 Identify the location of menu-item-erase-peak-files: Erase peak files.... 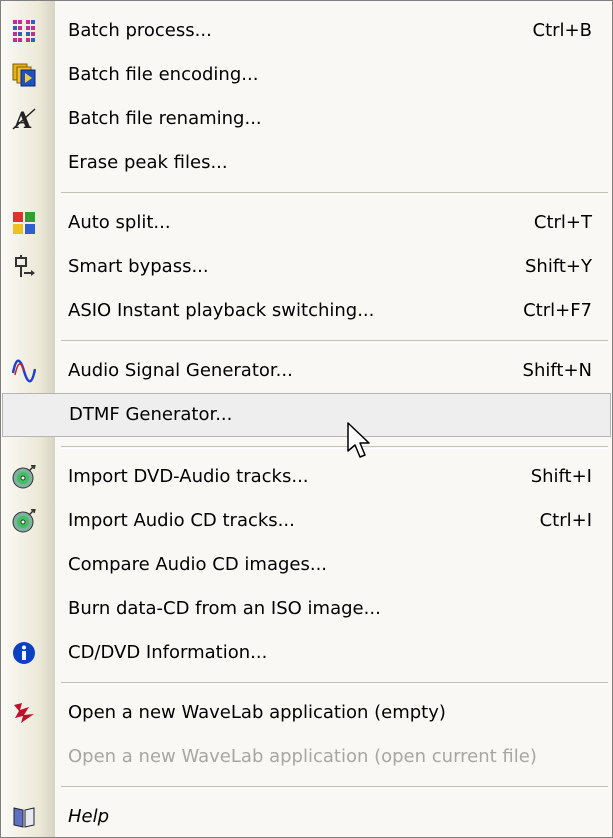
(306, 163).